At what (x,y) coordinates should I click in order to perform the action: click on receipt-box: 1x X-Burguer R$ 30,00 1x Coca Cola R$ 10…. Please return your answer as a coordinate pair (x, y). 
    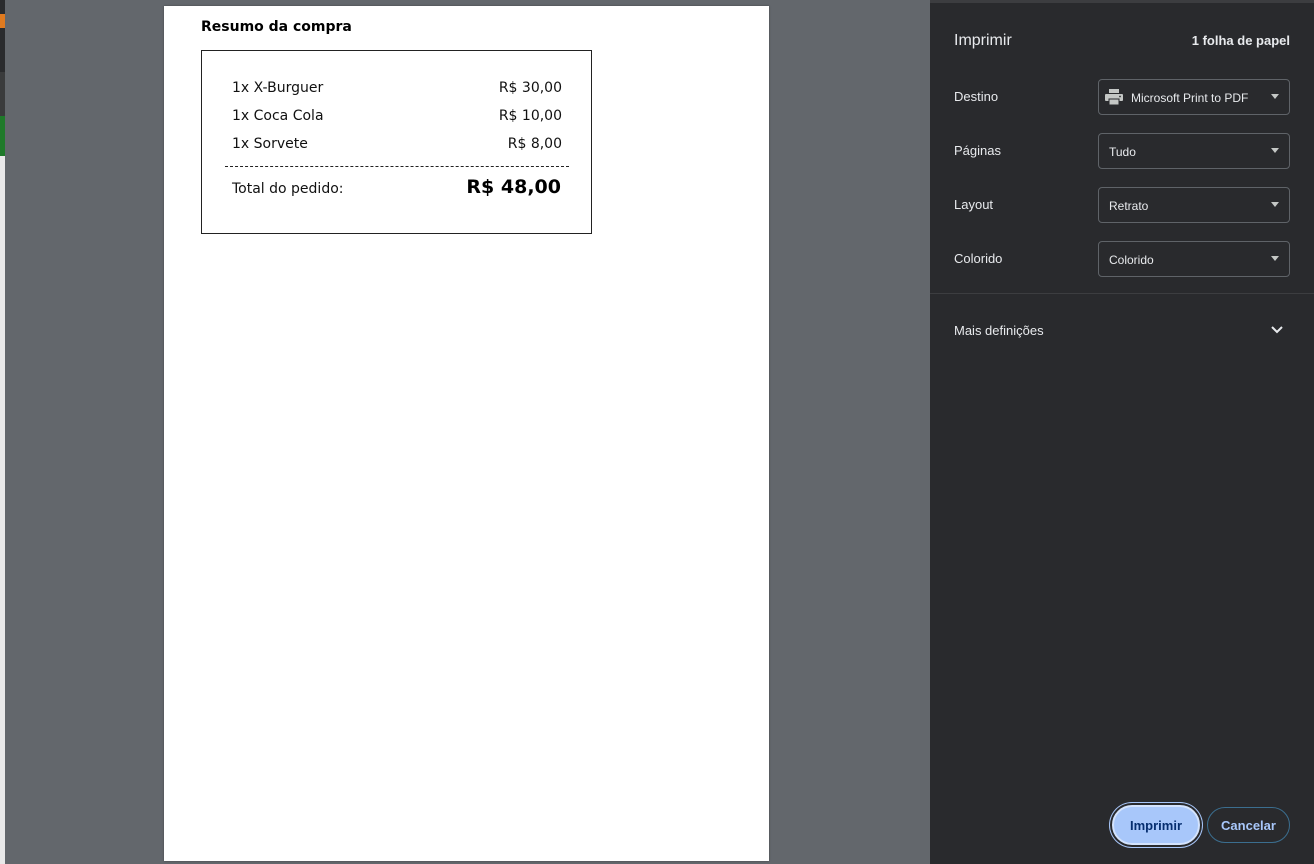
    Looking at the image, I should click on (396, 142).